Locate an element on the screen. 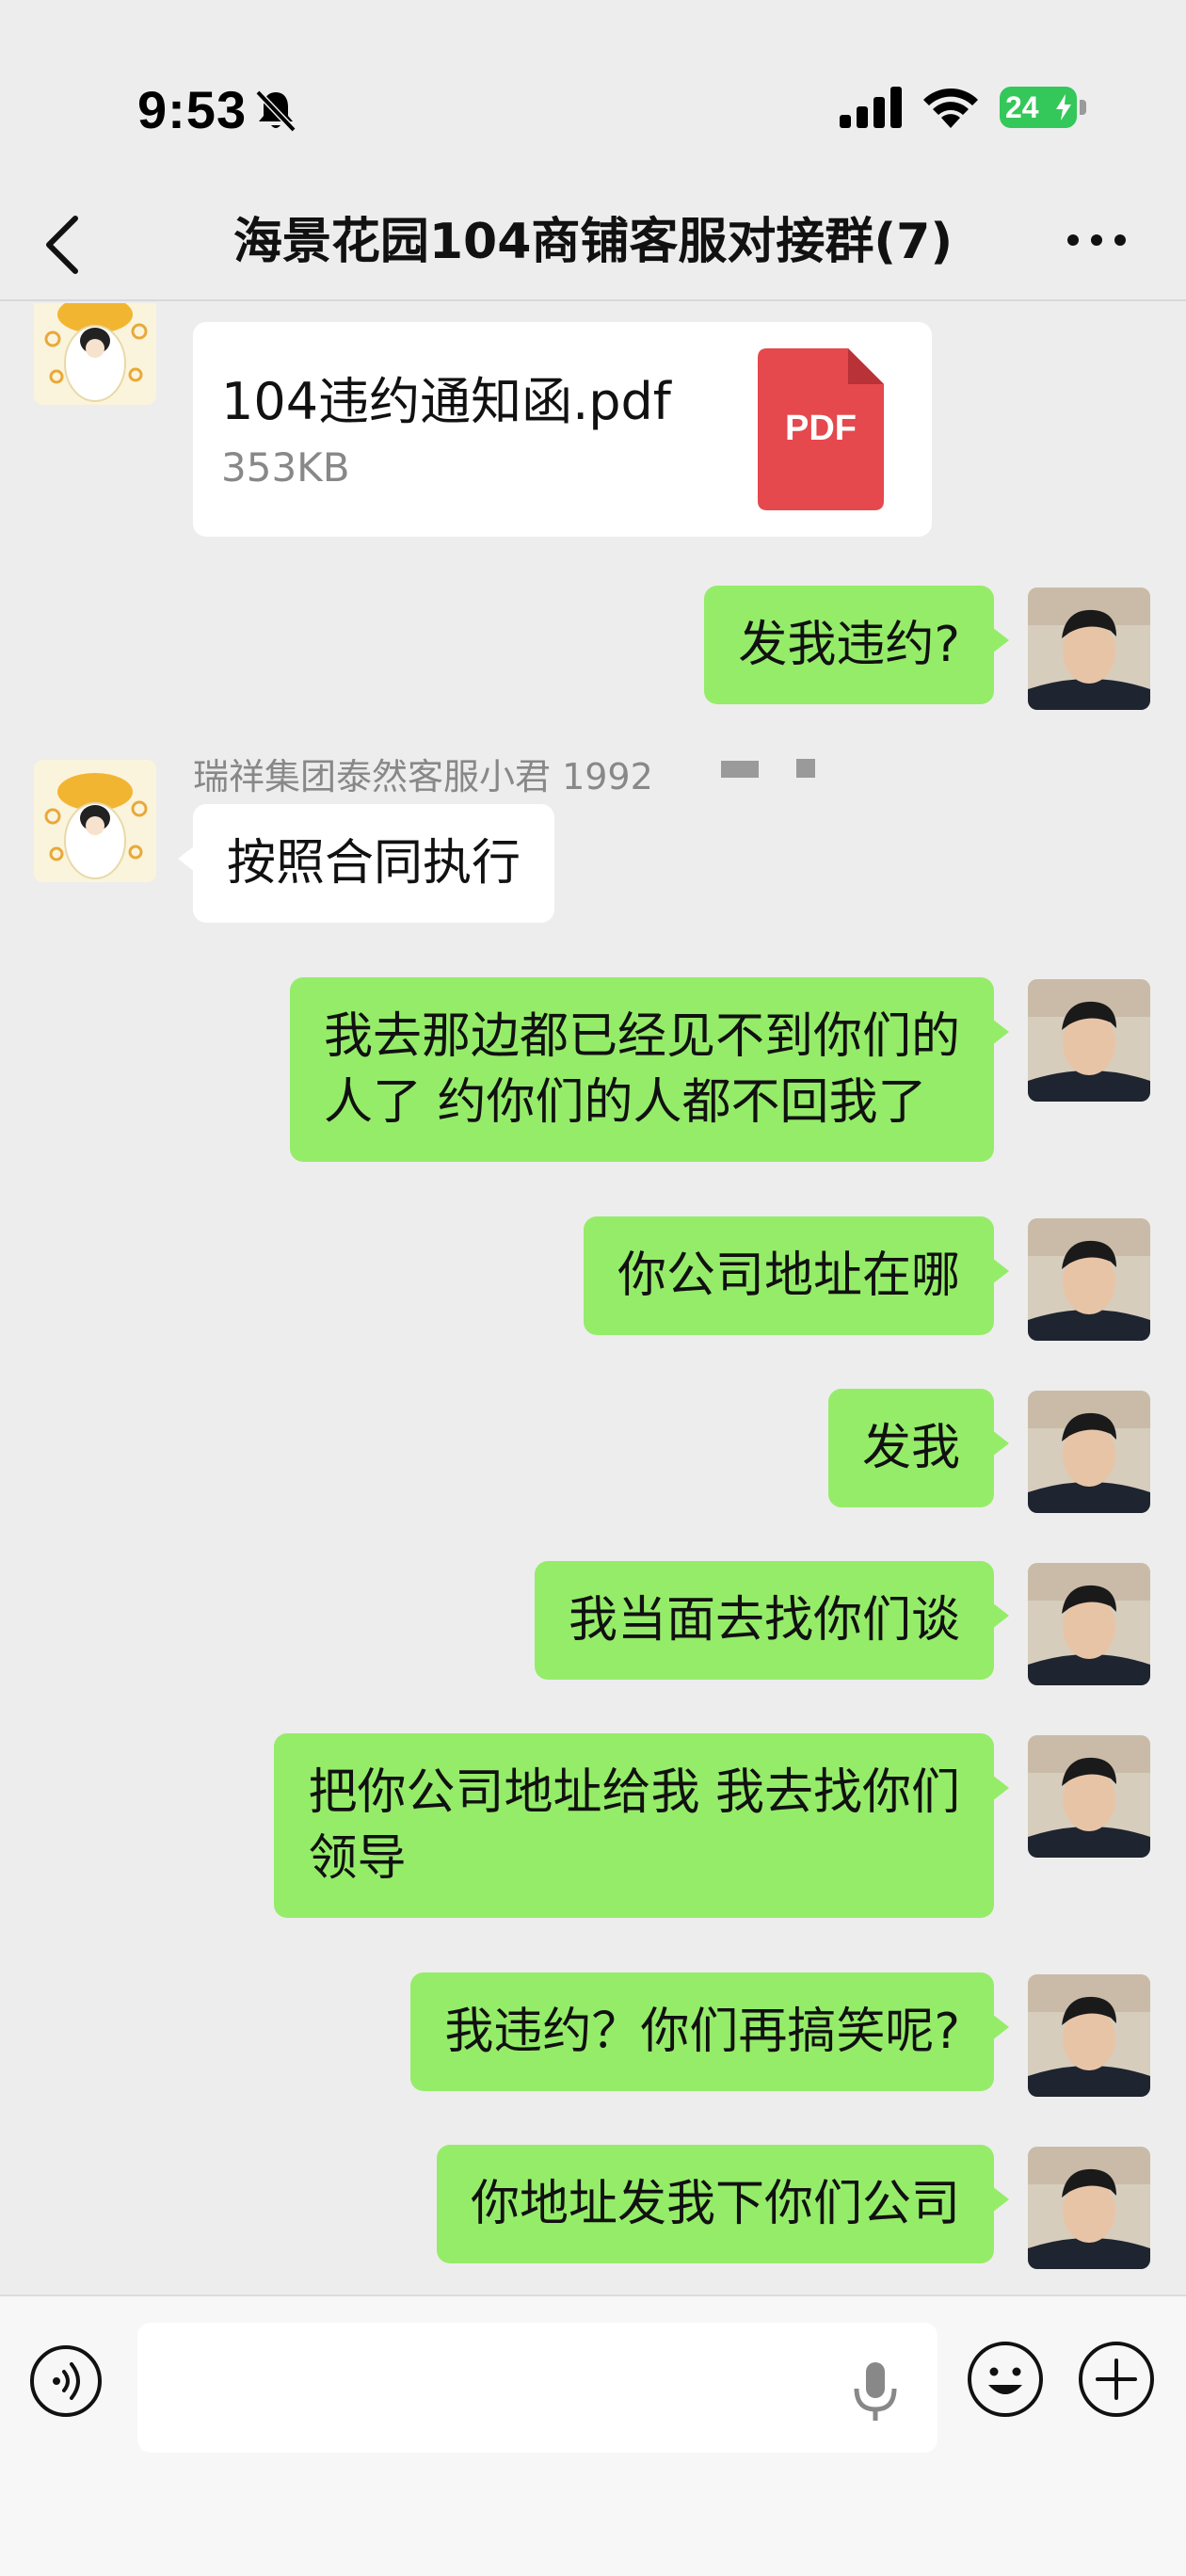 The height and width of the screenshot is (2576, 1186). file-card: 104违约通知函.pdf 353KB PDF is located at coordinates (562, 429).